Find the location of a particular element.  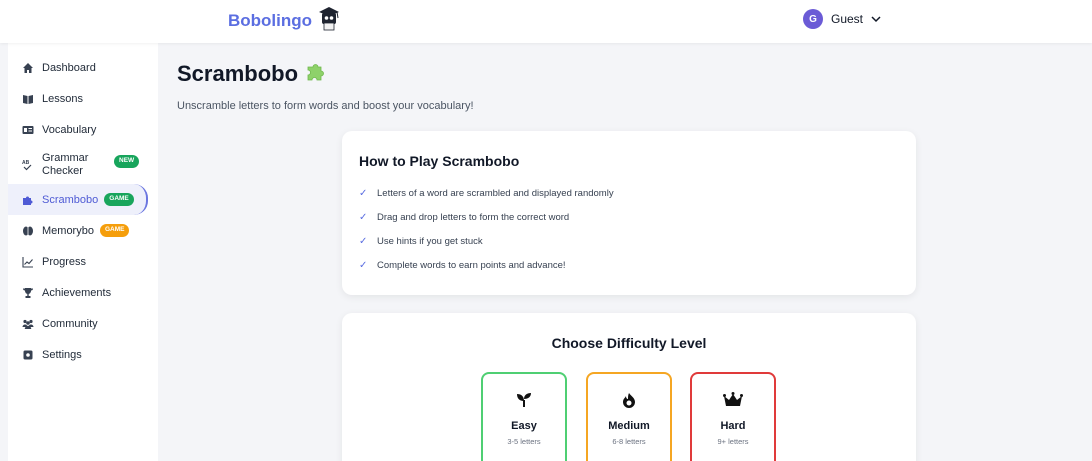

id-card-icon is located at coordinates (28, 130).